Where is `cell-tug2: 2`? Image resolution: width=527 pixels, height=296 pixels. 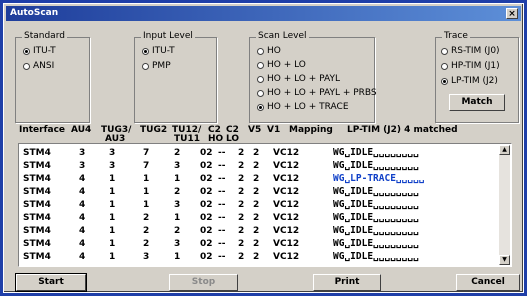 cell-tug2: 2 is located at coordinates (146, 231).